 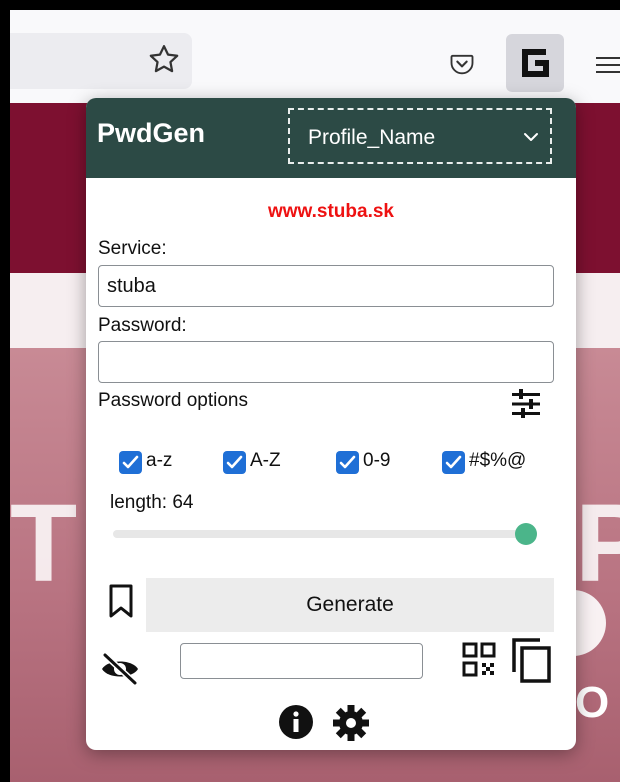 What do you see at coordinates (132, 248) in the screenshot?
I see `service-label: Service:` at bounding box center [132, 248].